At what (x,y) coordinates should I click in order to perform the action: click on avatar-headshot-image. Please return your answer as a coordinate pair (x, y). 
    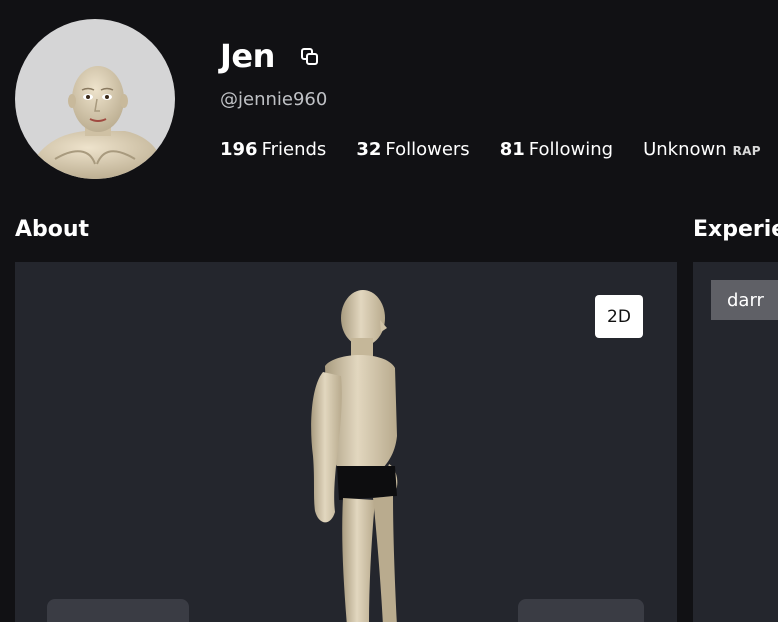
    Looking at the image, I should click on (95, 122).